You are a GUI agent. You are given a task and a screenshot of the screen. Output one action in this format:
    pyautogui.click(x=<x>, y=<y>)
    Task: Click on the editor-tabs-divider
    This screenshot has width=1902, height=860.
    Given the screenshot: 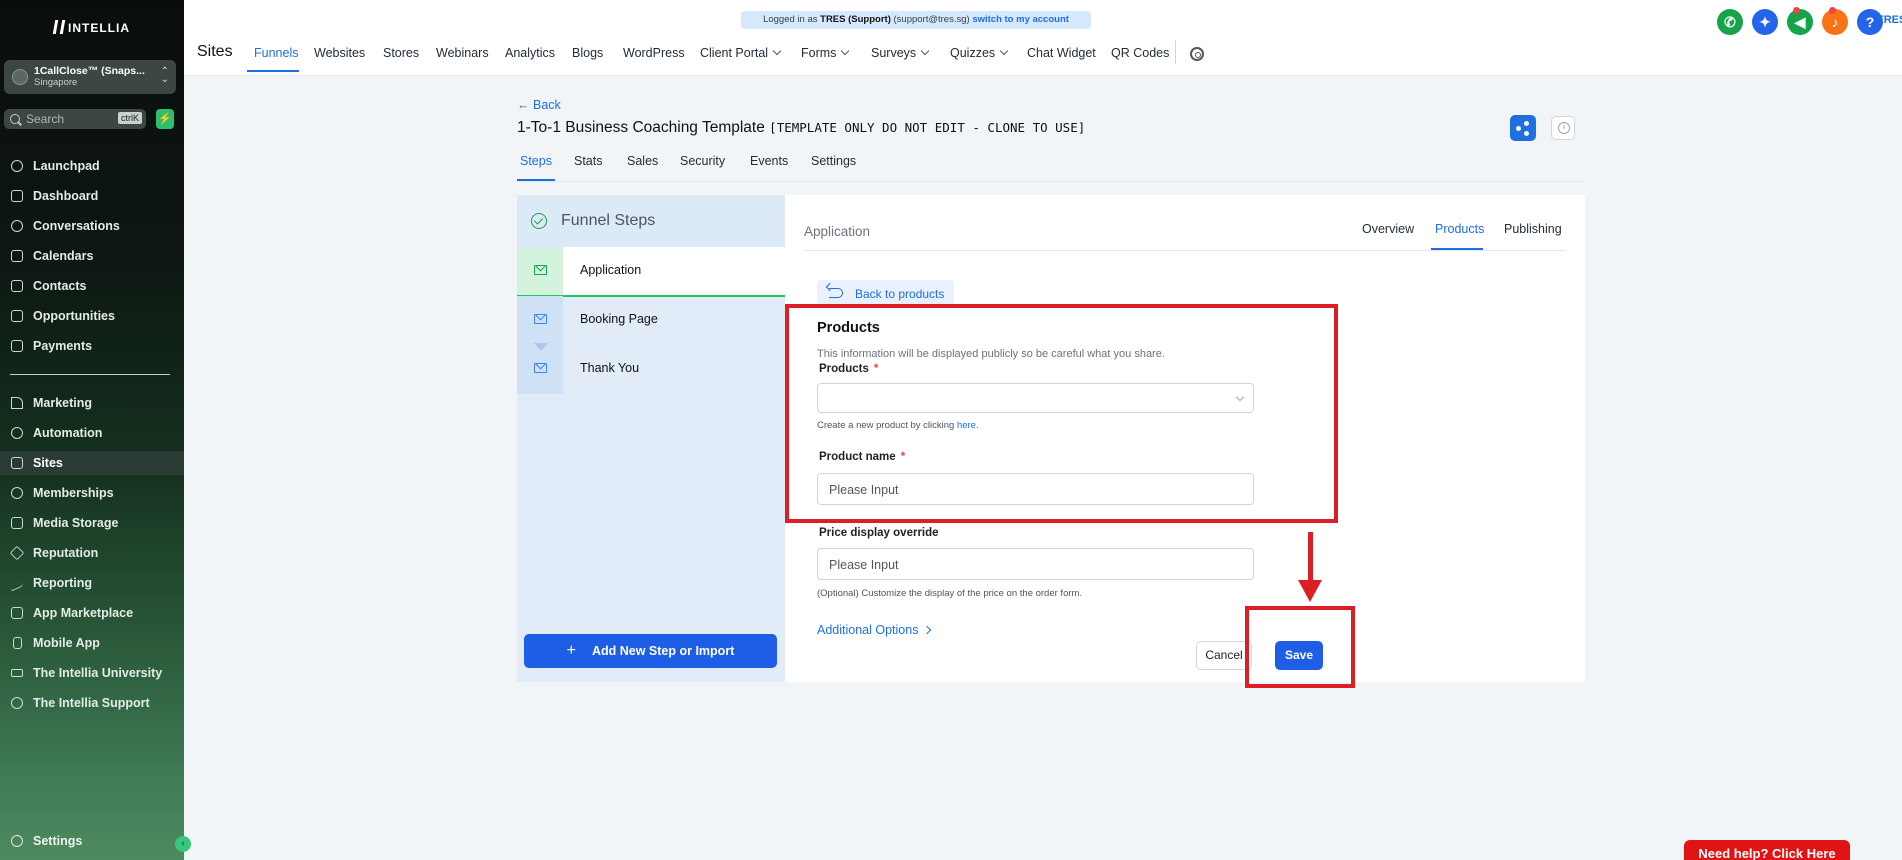 What is the action you would take?
    pyautogui.click(x=1185, y=250)
    